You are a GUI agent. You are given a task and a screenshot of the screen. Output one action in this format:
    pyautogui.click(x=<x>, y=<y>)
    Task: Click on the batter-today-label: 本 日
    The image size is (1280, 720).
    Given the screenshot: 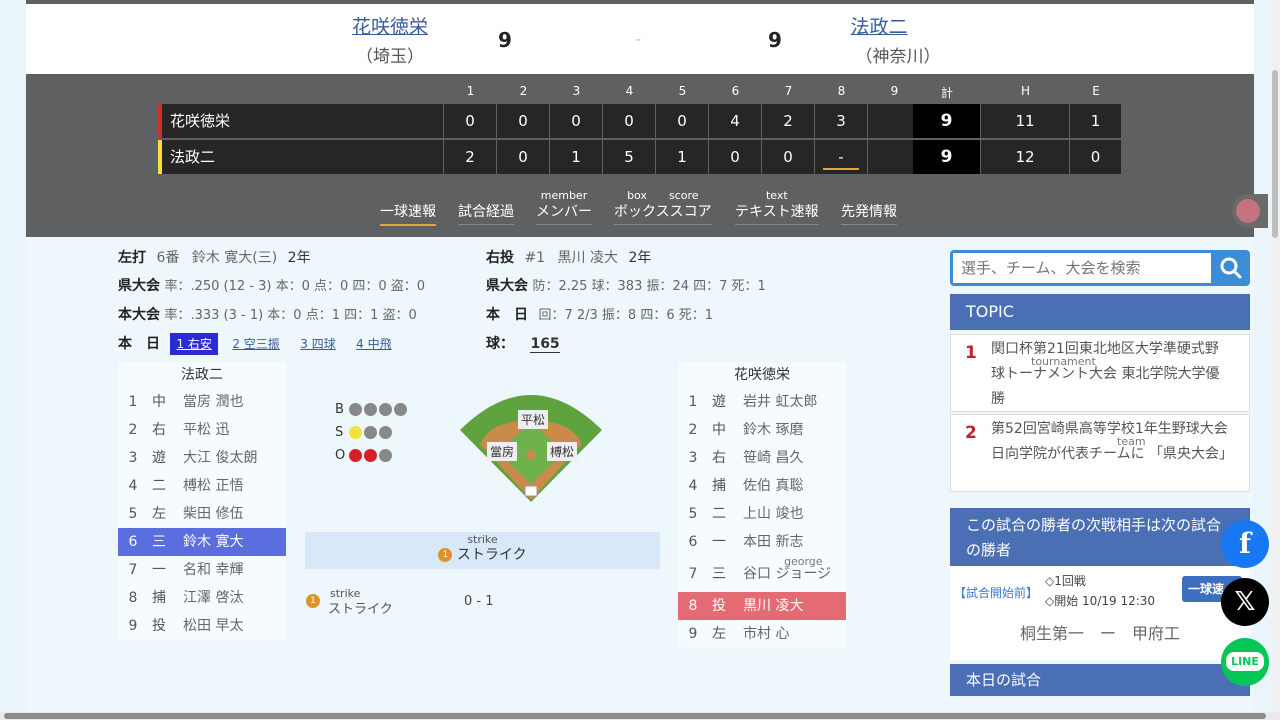 What is the action you would take?
    pyautogui.click(x=139, y=344)
    